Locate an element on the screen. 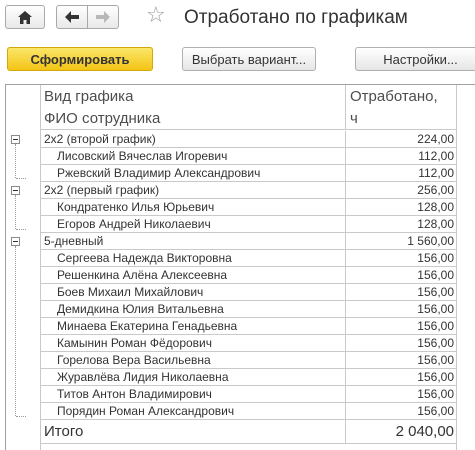 This screenshot has height=450, width=475. employee-name: Егоров Андрей Николаевич is located at coordinates (193, 224).